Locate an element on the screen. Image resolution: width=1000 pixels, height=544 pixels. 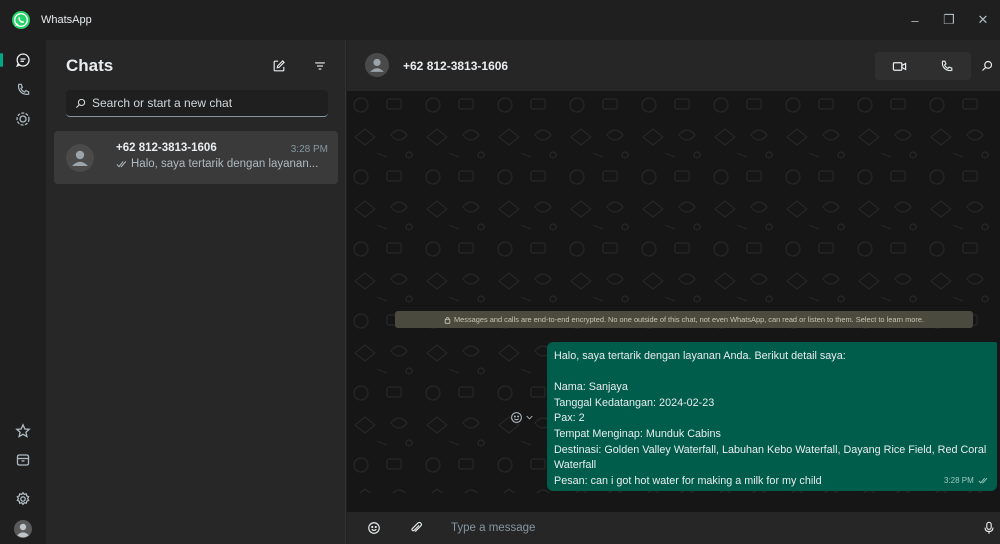
call-buttons is located at coordinates (923, 66).